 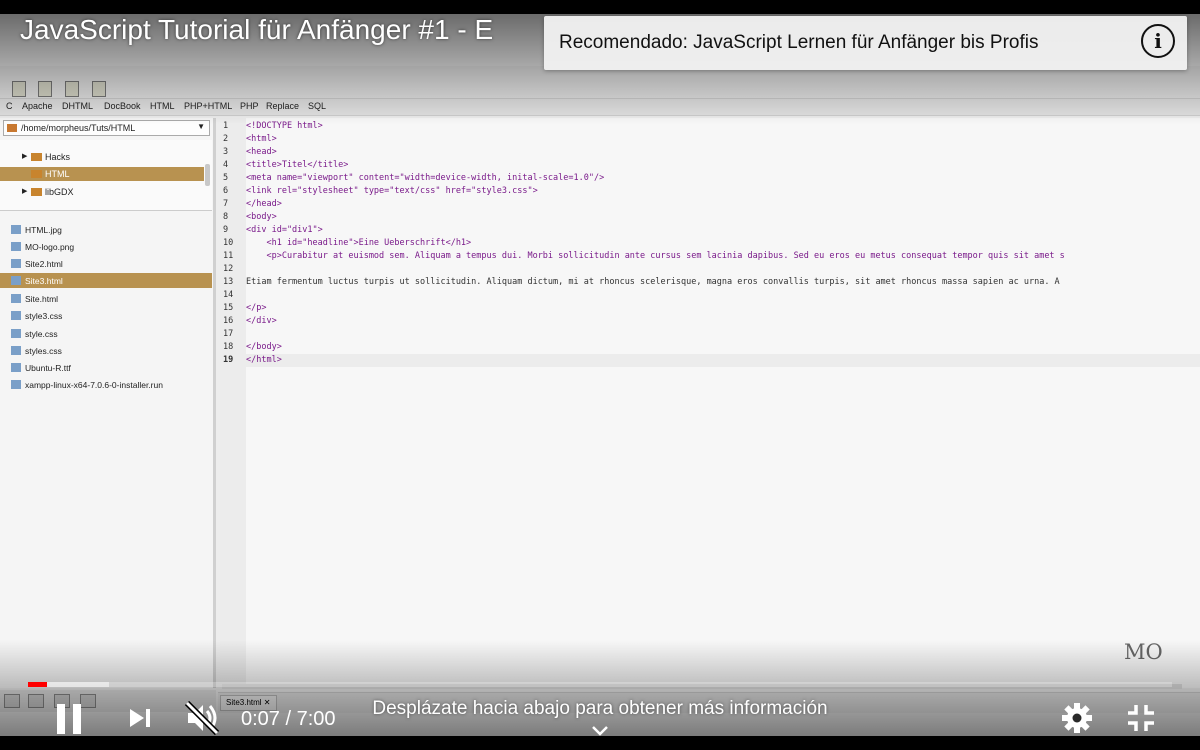 I want to click on file-label: styles.css, so click(x=43, y=351).